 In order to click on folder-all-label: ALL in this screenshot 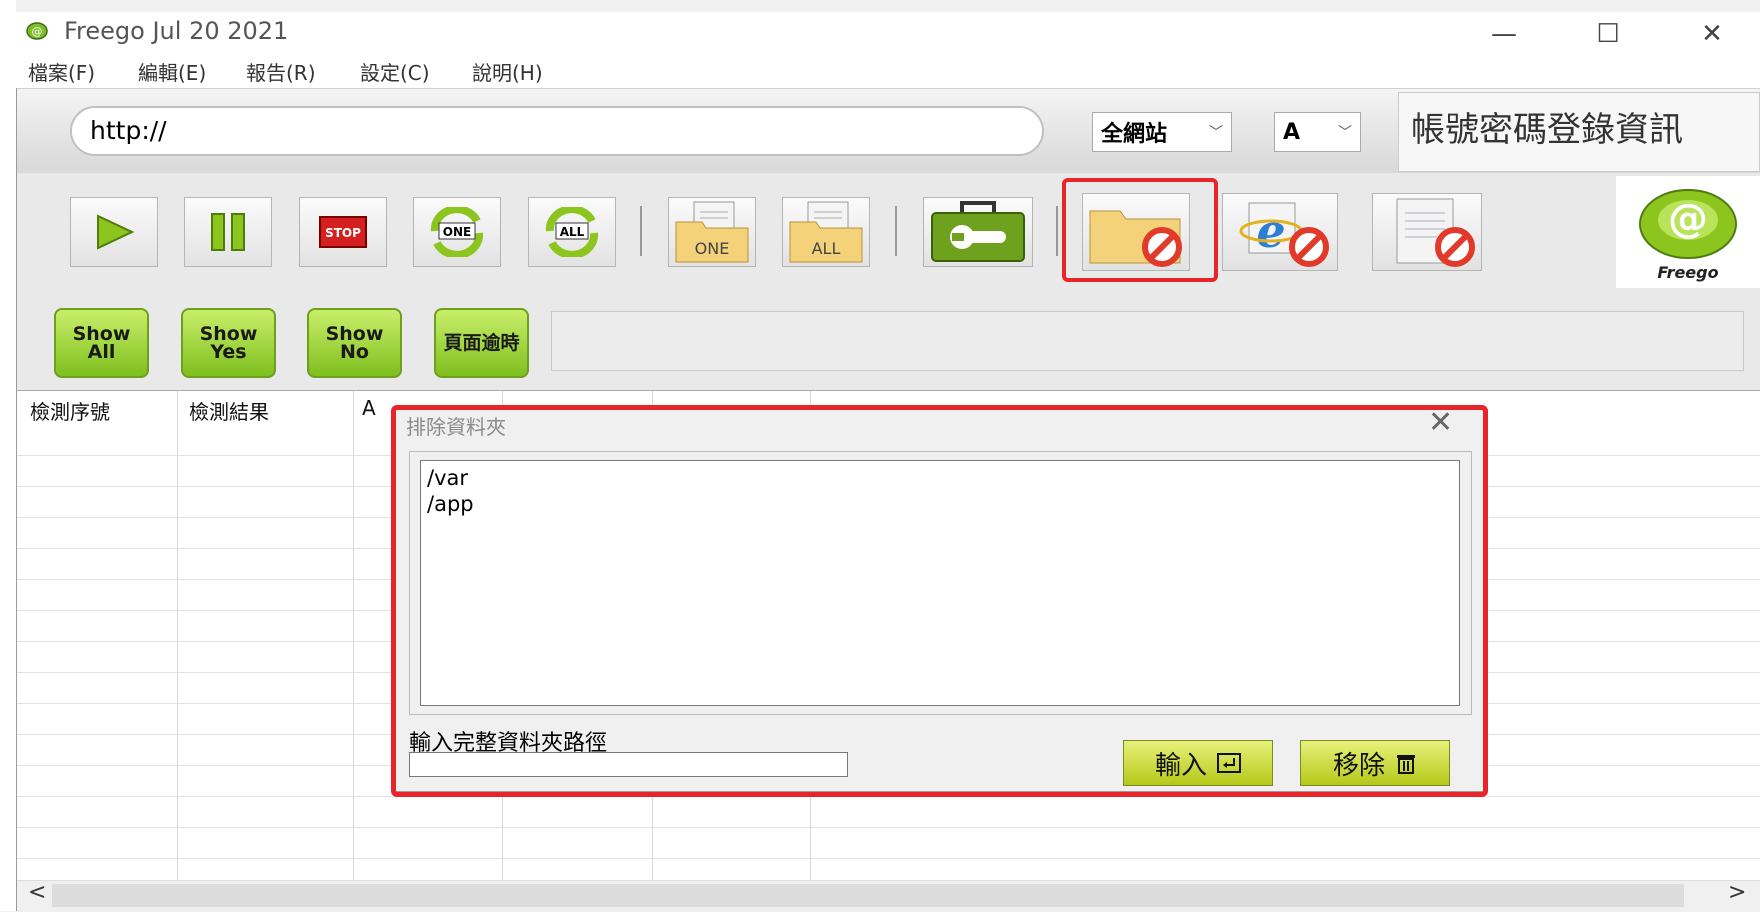, I will do `click(826, 248)`.